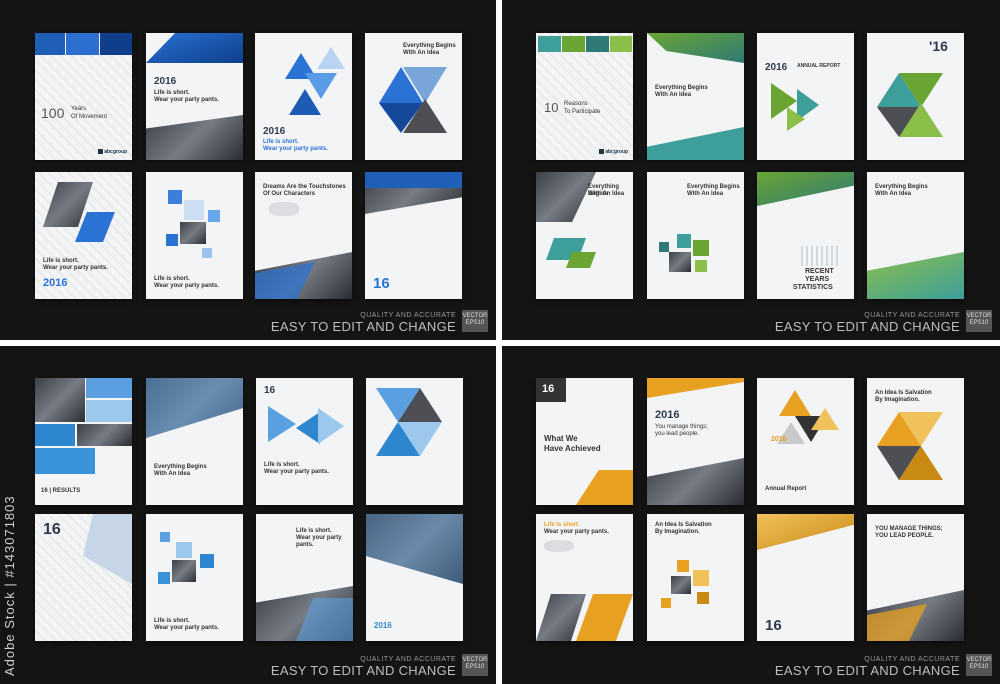  Describe the element at coordinates (566, 197) in the screenshot. I see `photo-shape` at that location.